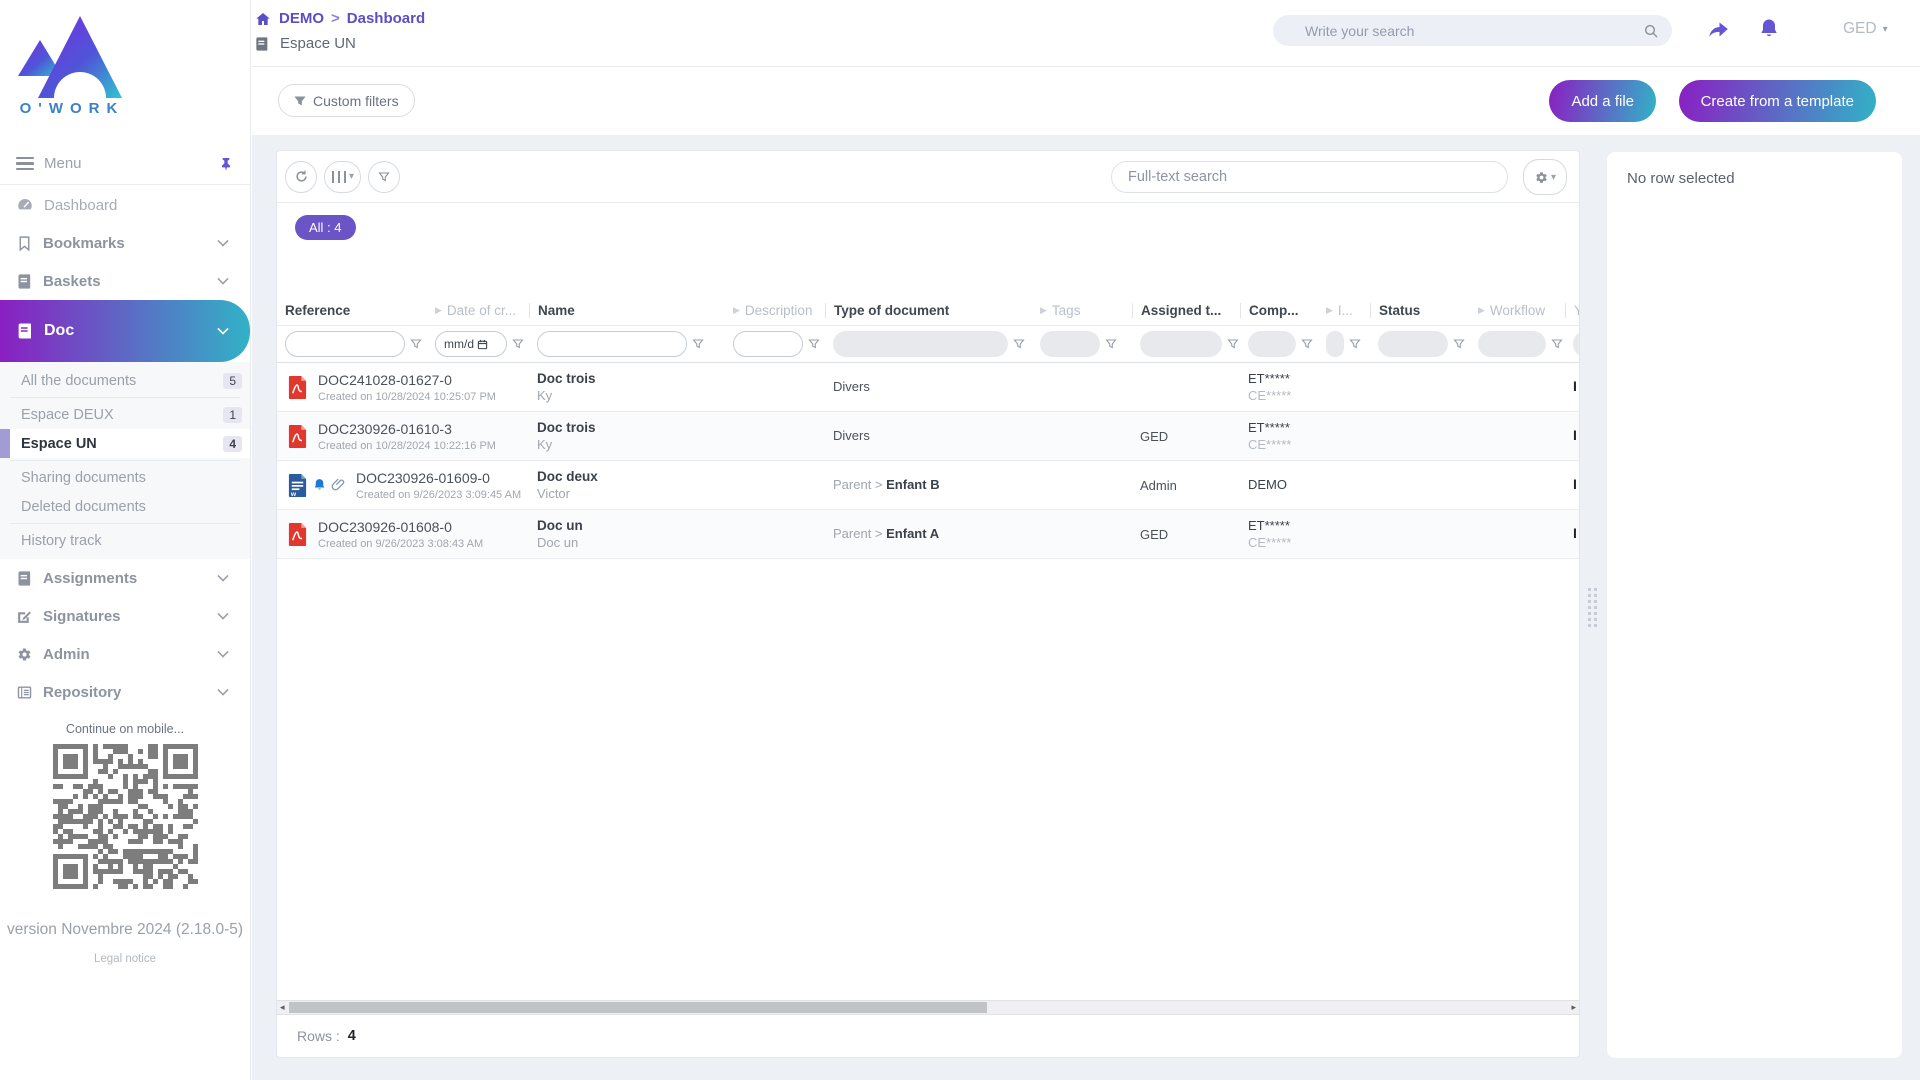 This screenshot has width=1920, height=1080. What do you see at coordinates (1718, 30) in the screenshot?
I see `share-button` at bounding box center [1718, 30].